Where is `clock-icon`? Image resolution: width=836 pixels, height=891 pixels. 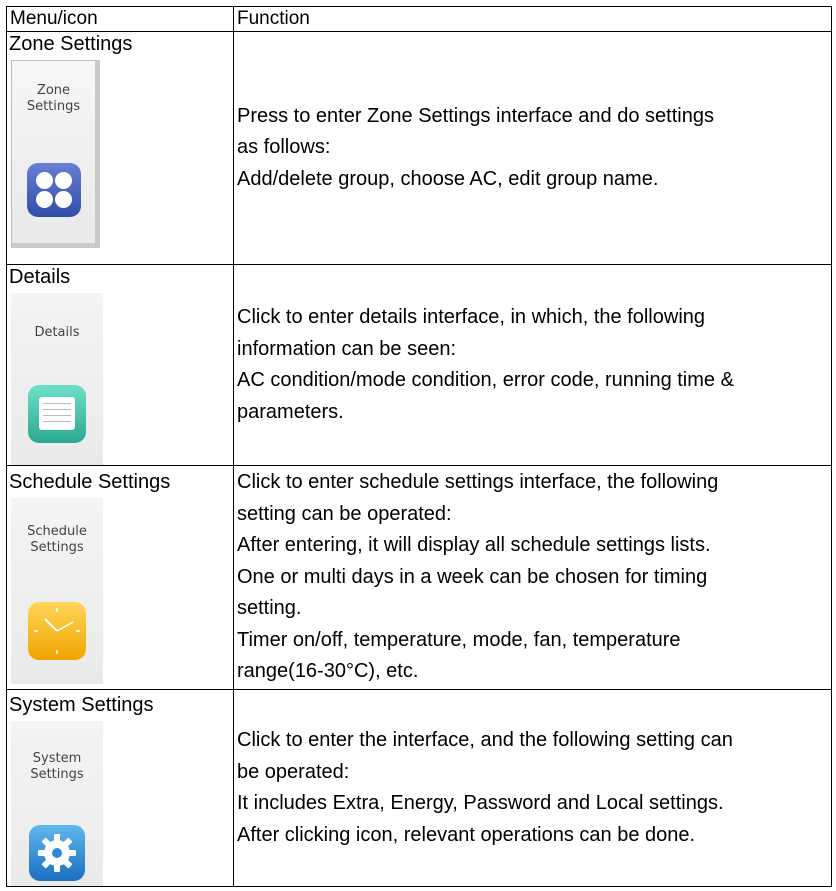 clock-icon is located at coordinates (57, 631).